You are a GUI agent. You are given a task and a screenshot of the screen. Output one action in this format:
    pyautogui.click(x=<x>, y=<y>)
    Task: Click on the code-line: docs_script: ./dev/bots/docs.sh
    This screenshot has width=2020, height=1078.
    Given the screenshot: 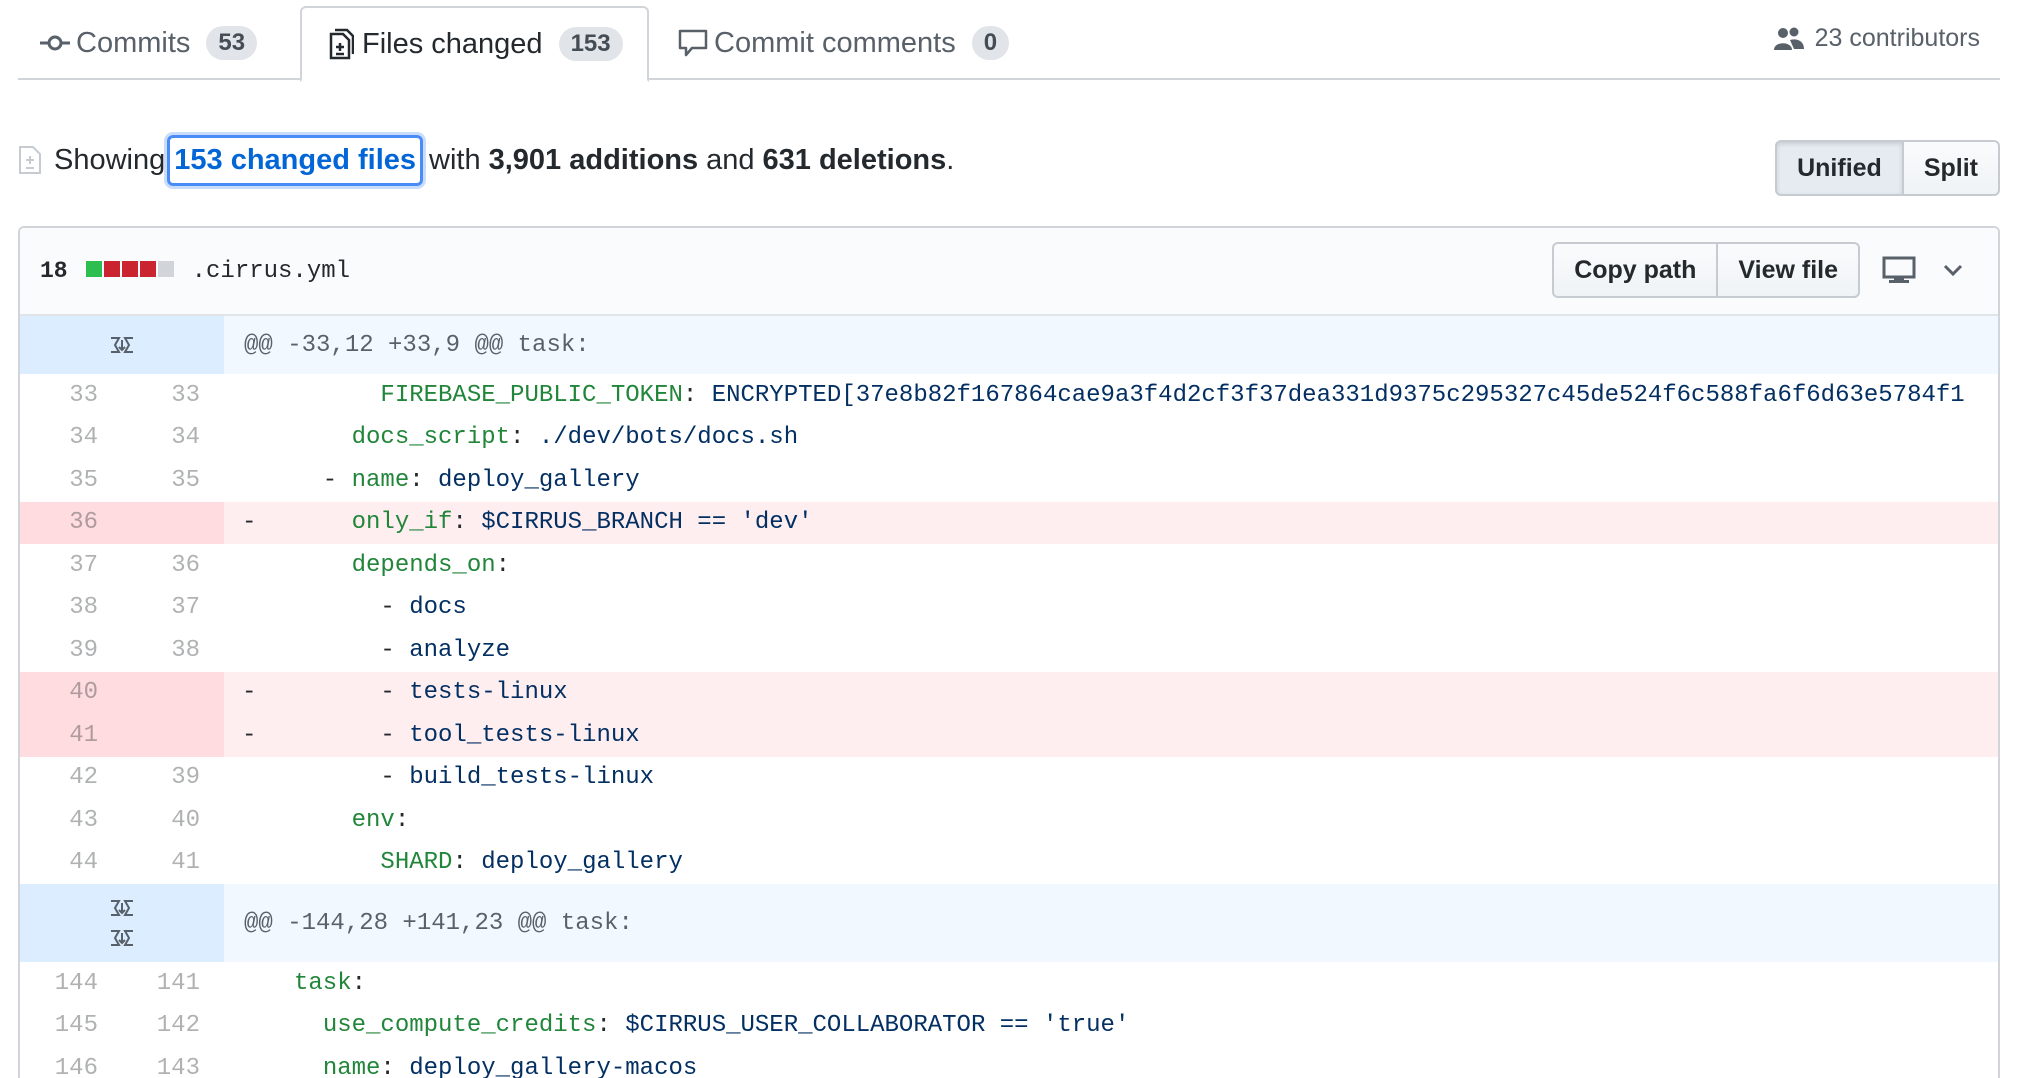 What is the action you would take?
    pyautogui.click(x=1111, y=438)
    